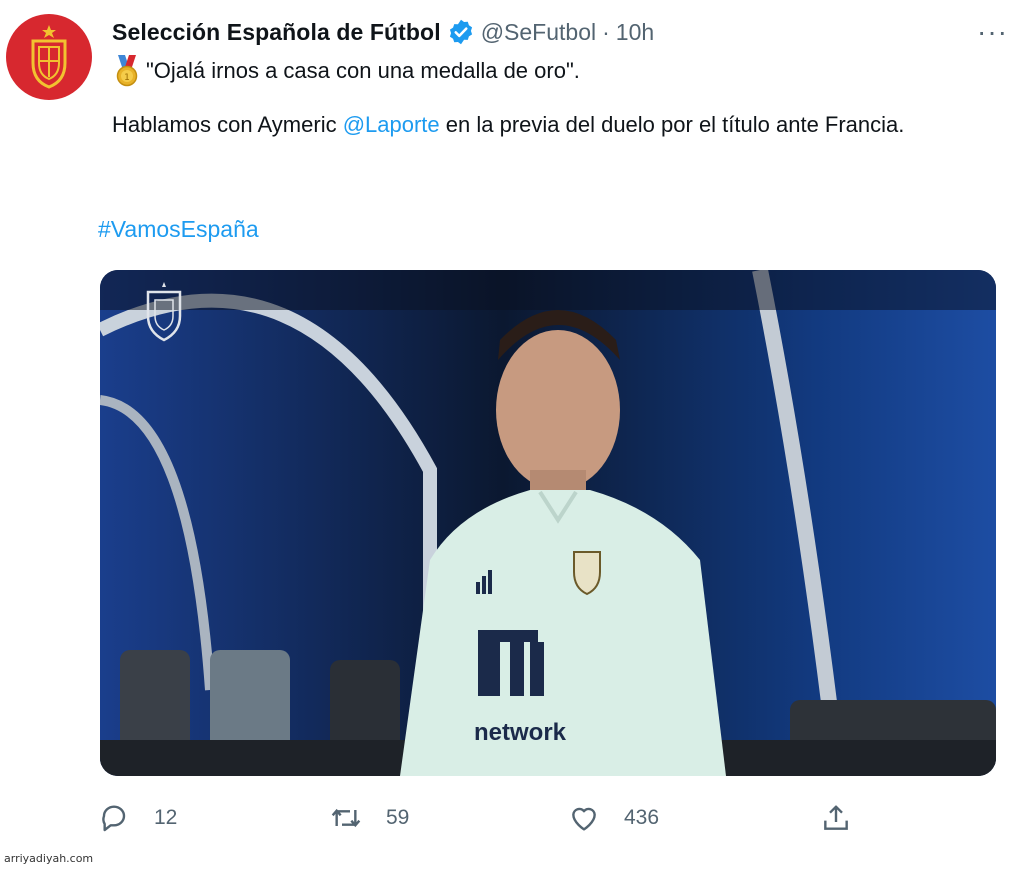 The width and height of the screenshot is (1024, 870). What do you see at coordinates (613, 818) in the screenshot?
I see `like-button: 436` at bounding box center [613, 818].